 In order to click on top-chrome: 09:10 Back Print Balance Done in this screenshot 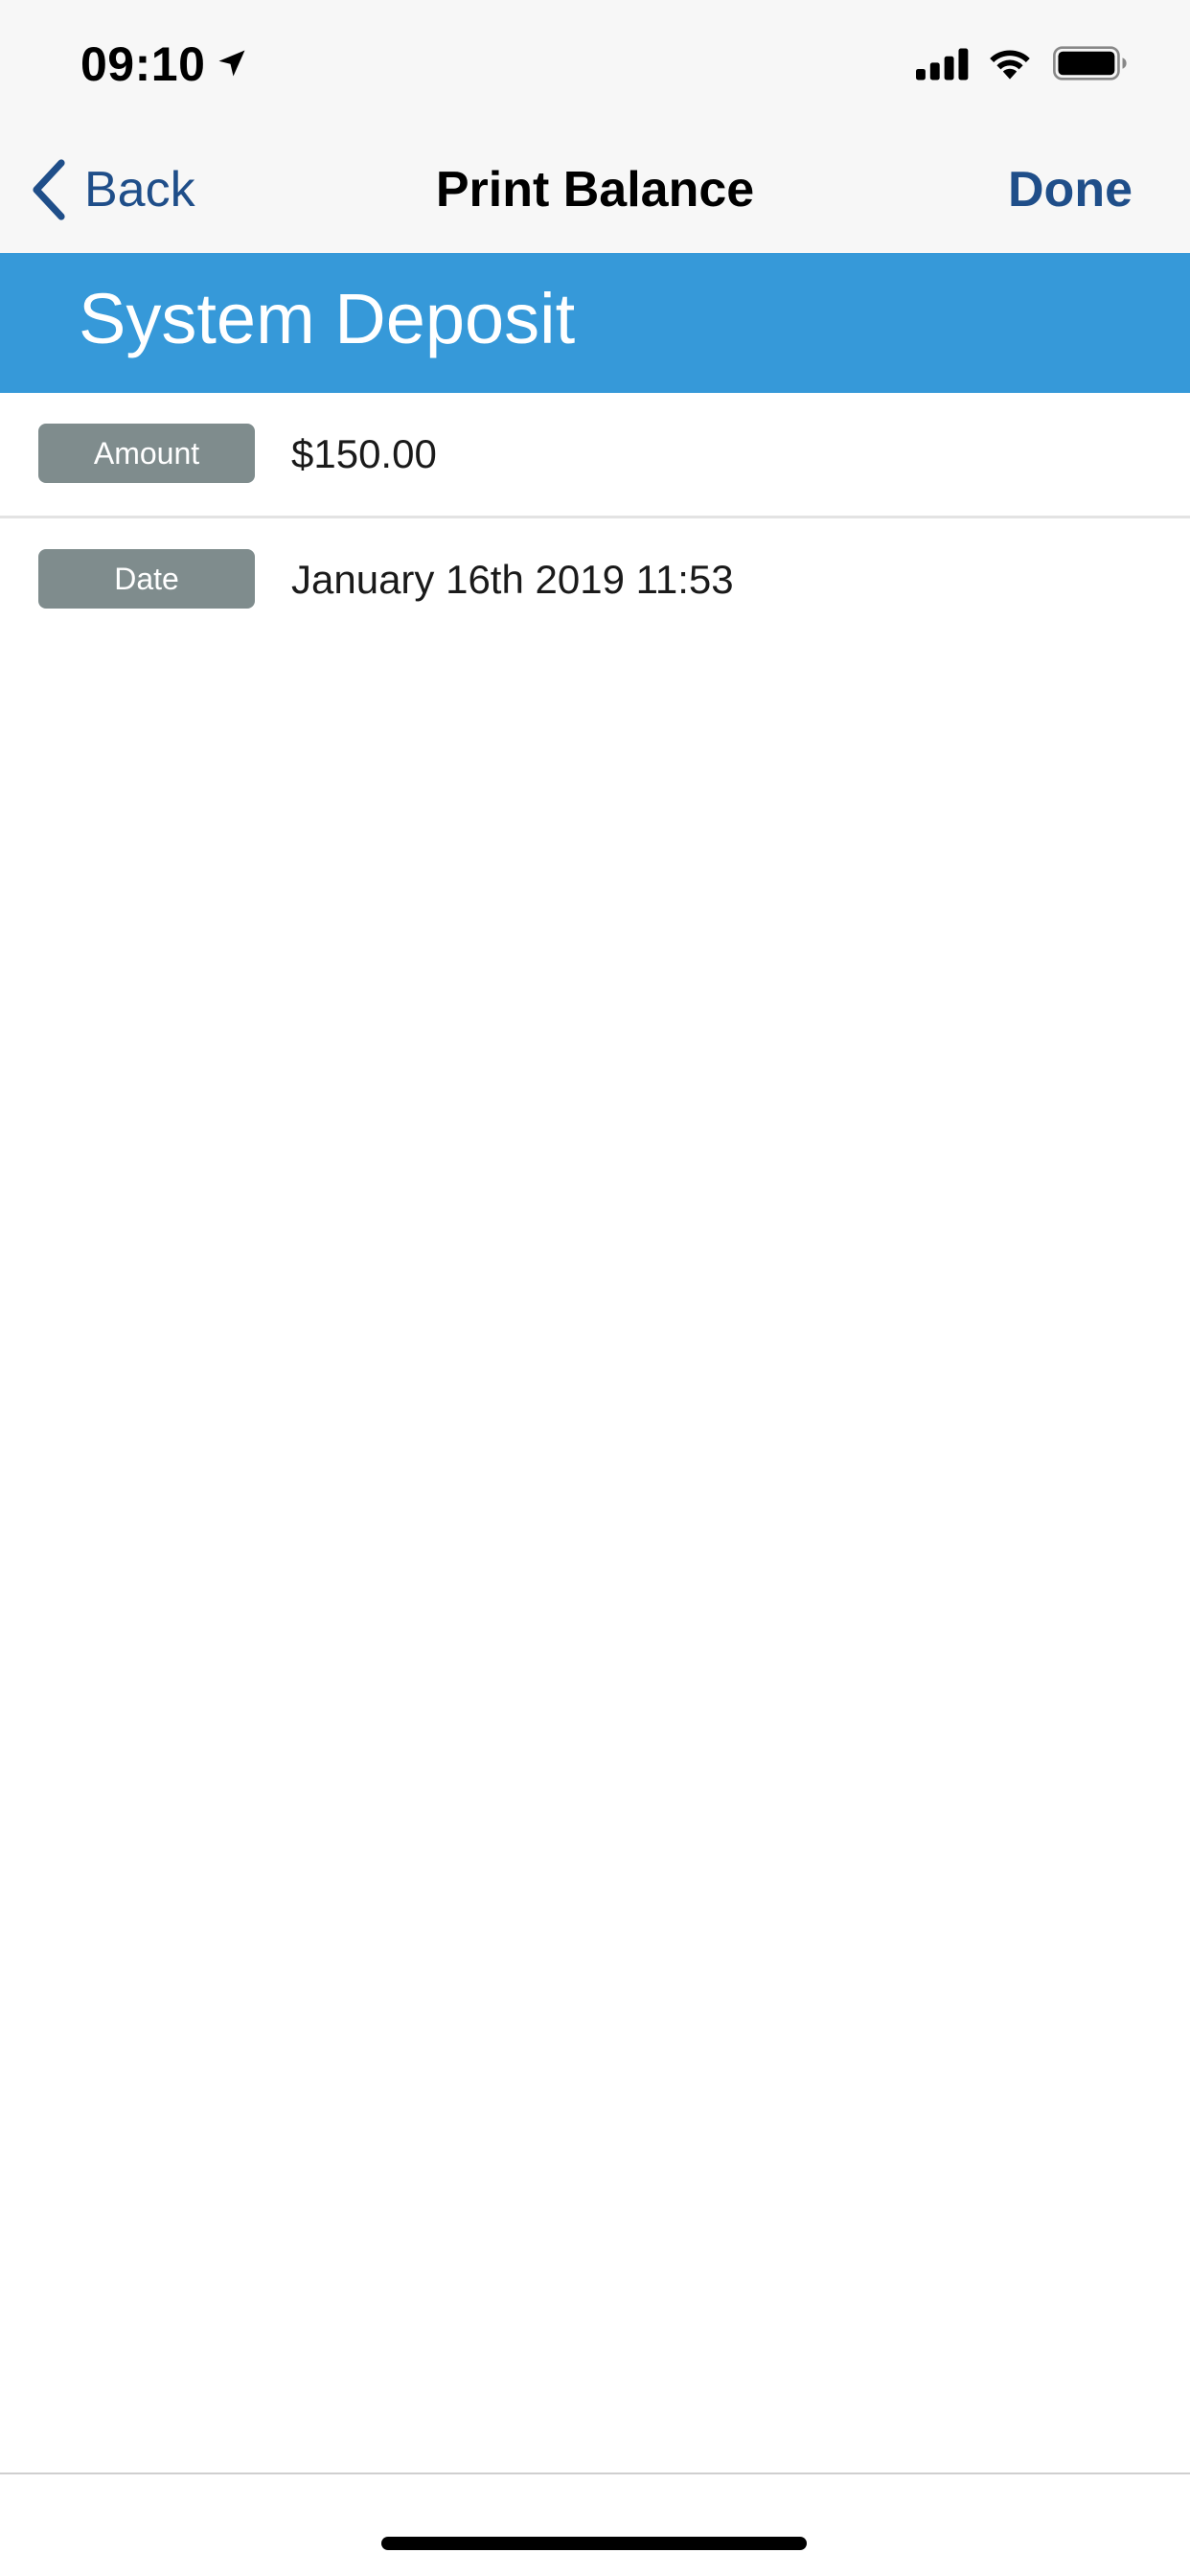, I will do `click(595, 126)`.